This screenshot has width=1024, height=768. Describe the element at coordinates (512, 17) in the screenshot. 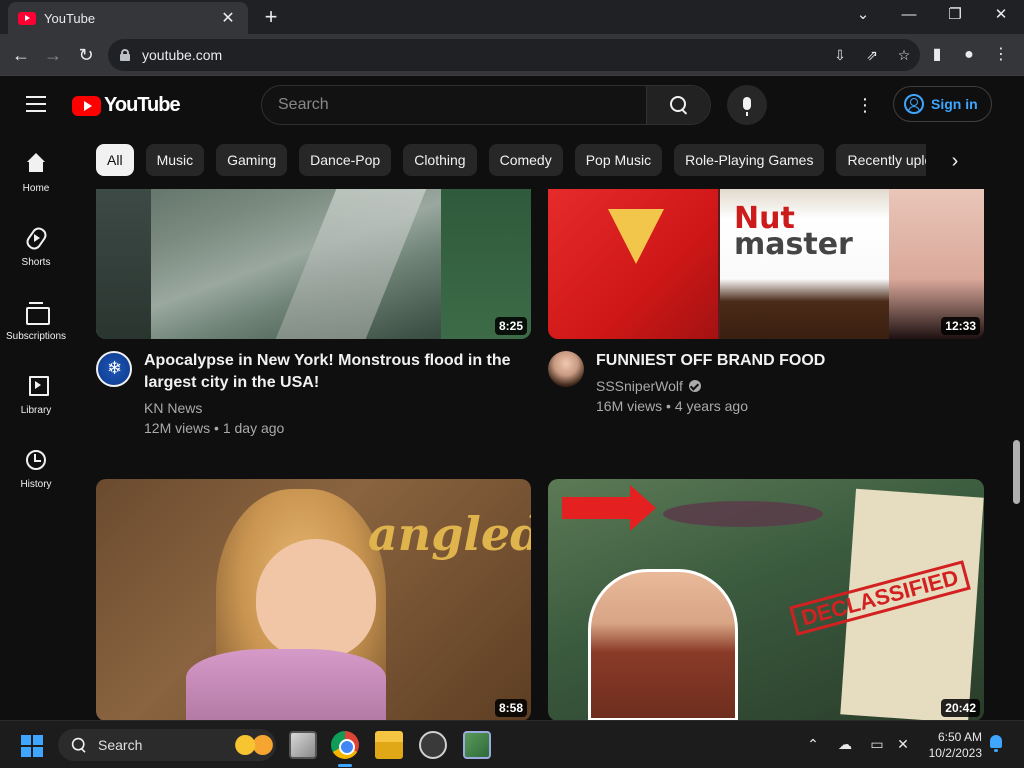

I see `browser-tab-strip: YouTube ✕ + ⌄ — ❐ ✕` at that location.